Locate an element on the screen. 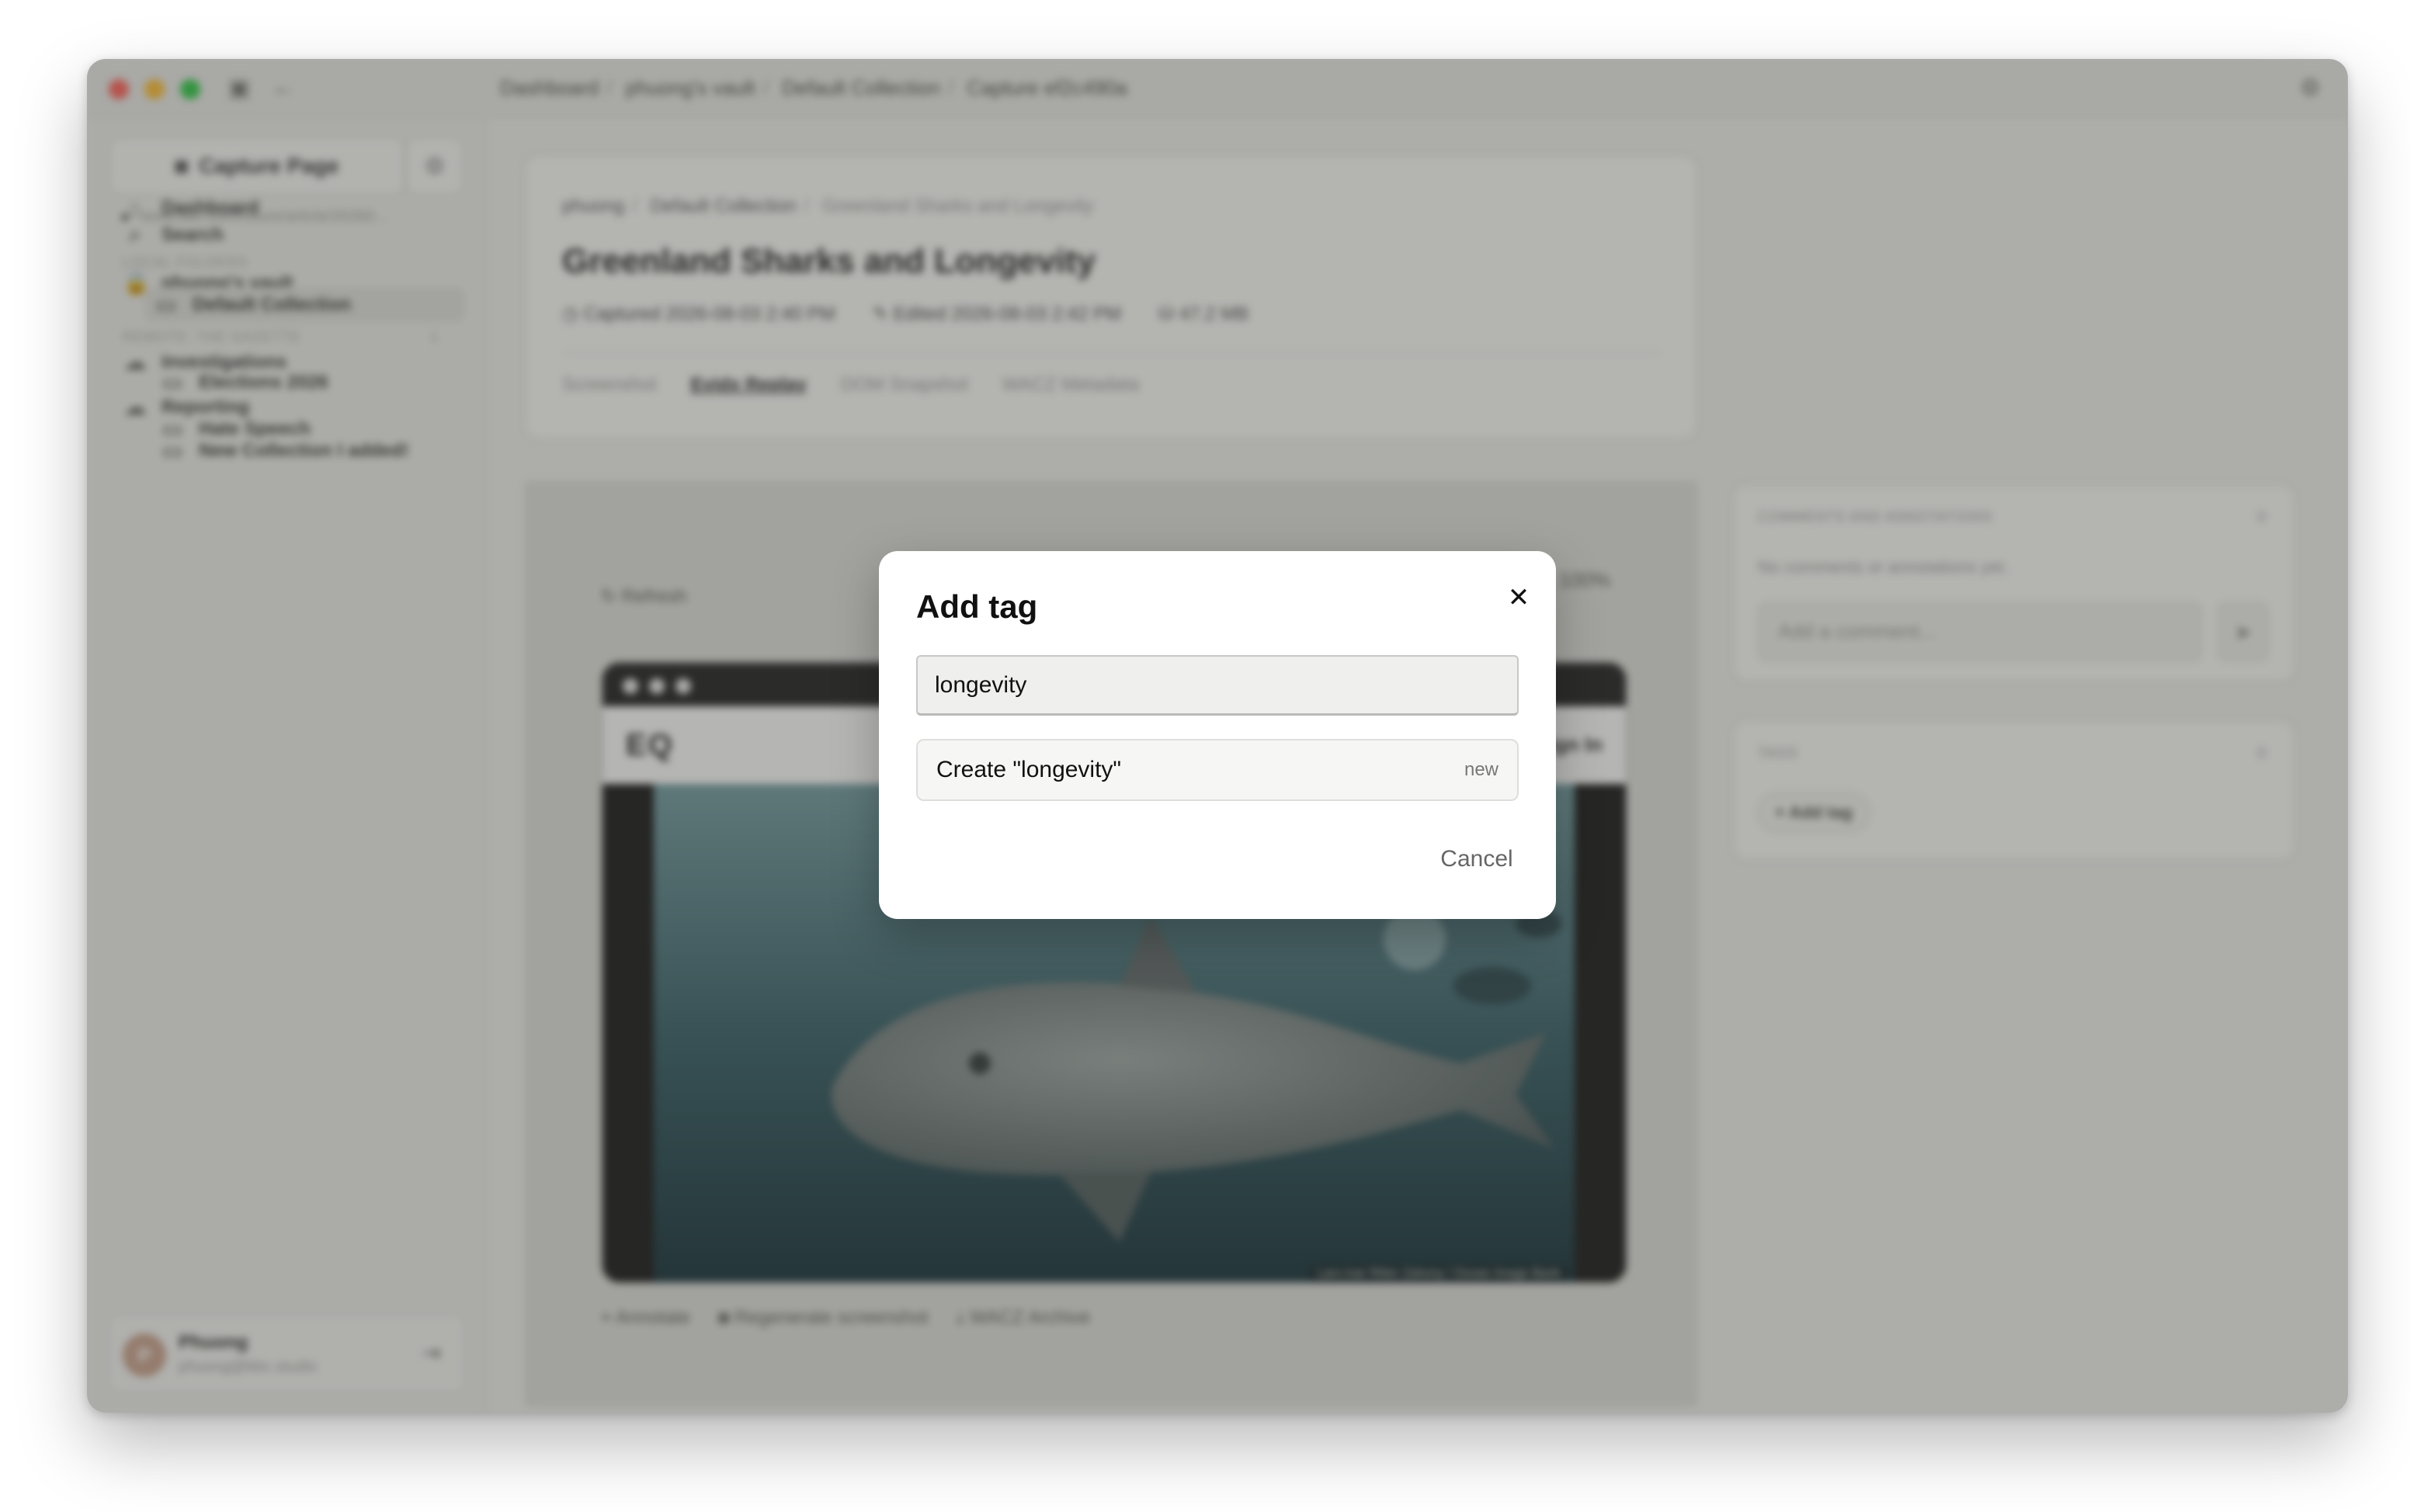 This screenshot has height=1512, width=2410. add-tag-dialog: Add tag ✕ Create "longevity" new Cancel is located at coordinates (1217, 735).